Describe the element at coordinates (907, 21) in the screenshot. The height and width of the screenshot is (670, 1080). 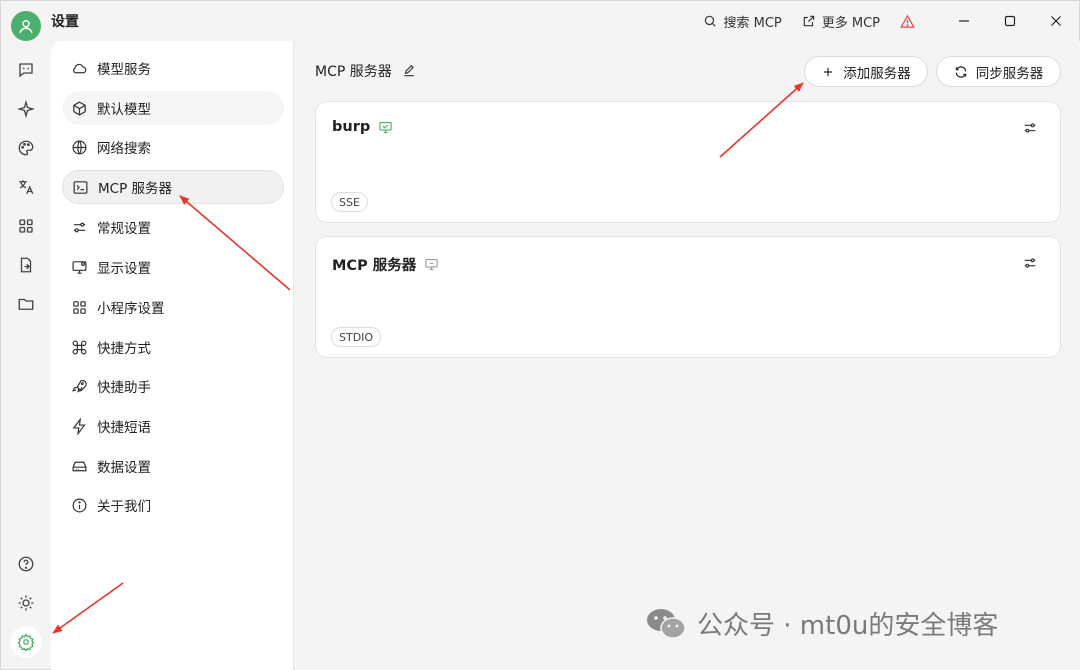
I see `warning-icon` at that location.